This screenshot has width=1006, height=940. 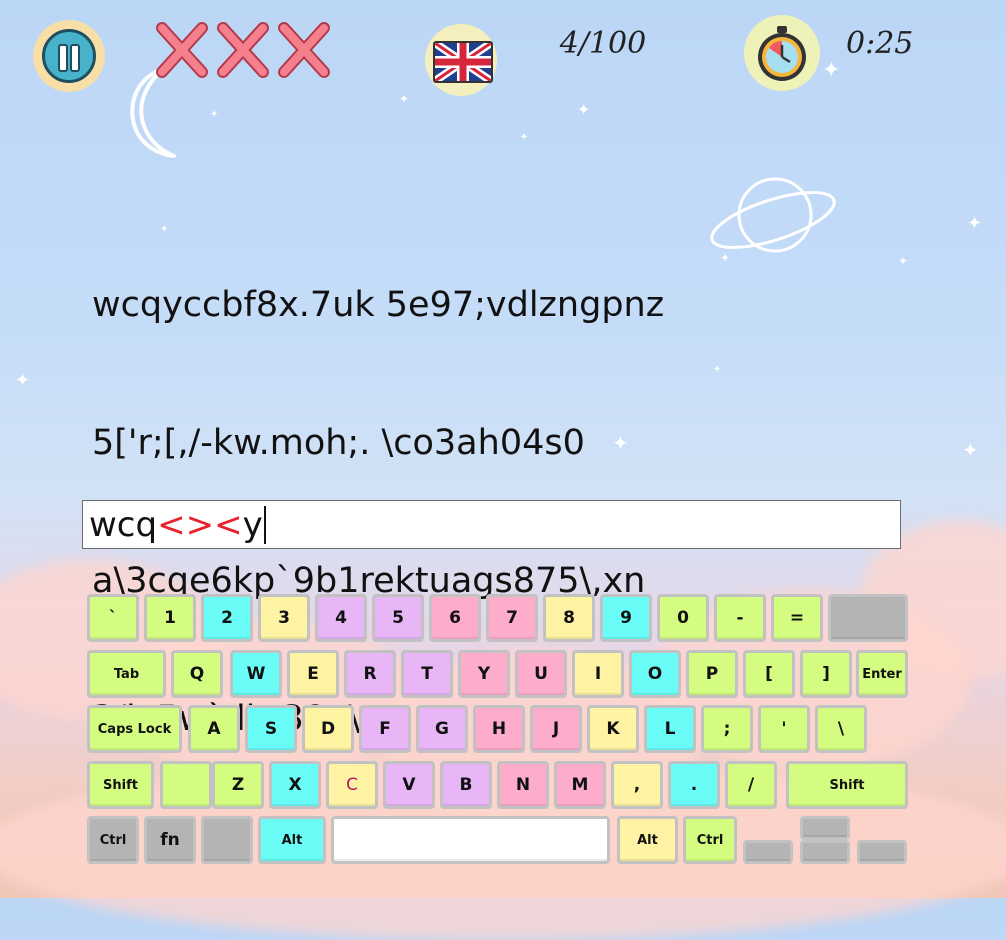 I want to click on timer-badge, so click(x=782, y=53).